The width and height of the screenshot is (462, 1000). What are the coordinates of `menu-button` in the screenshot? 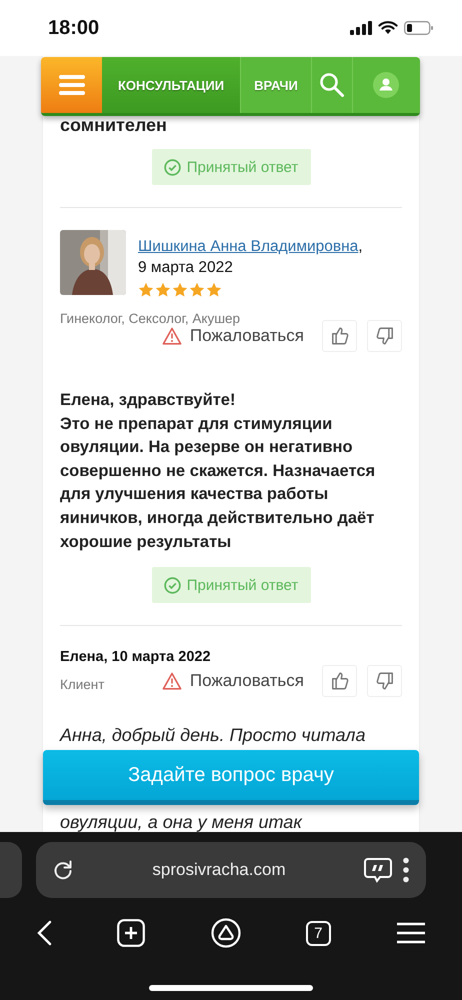 It's located at (411, 933).